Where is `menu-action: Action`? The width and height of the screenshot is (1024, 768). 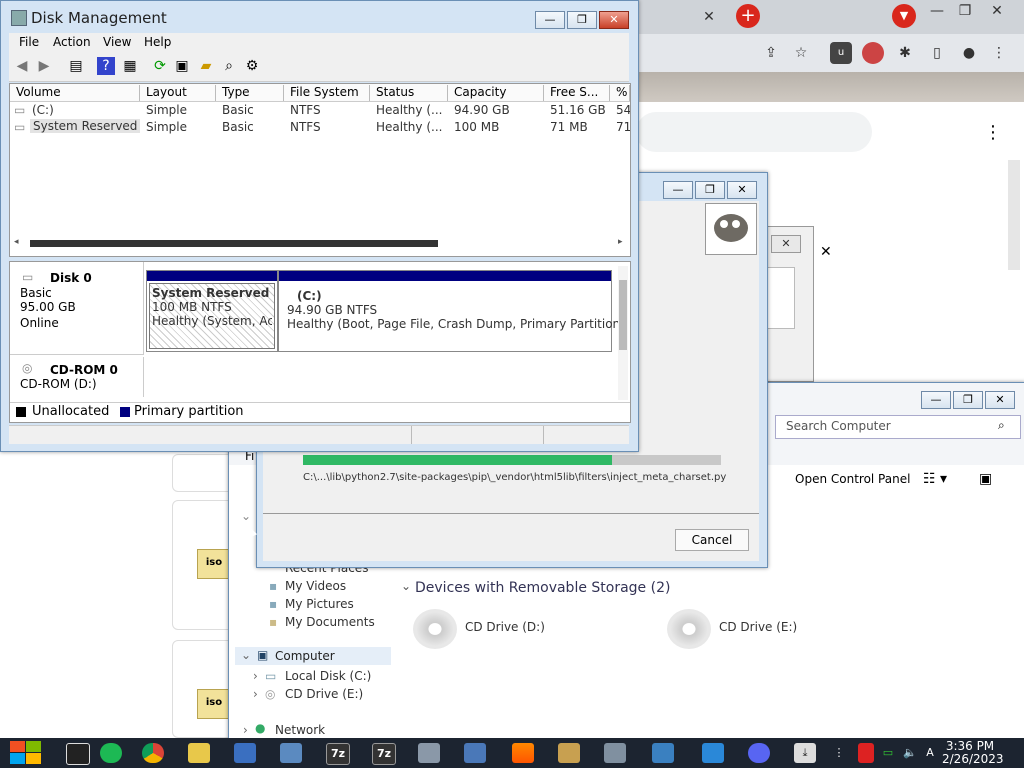 menu-action: Action is located at coordinates (72, 42).